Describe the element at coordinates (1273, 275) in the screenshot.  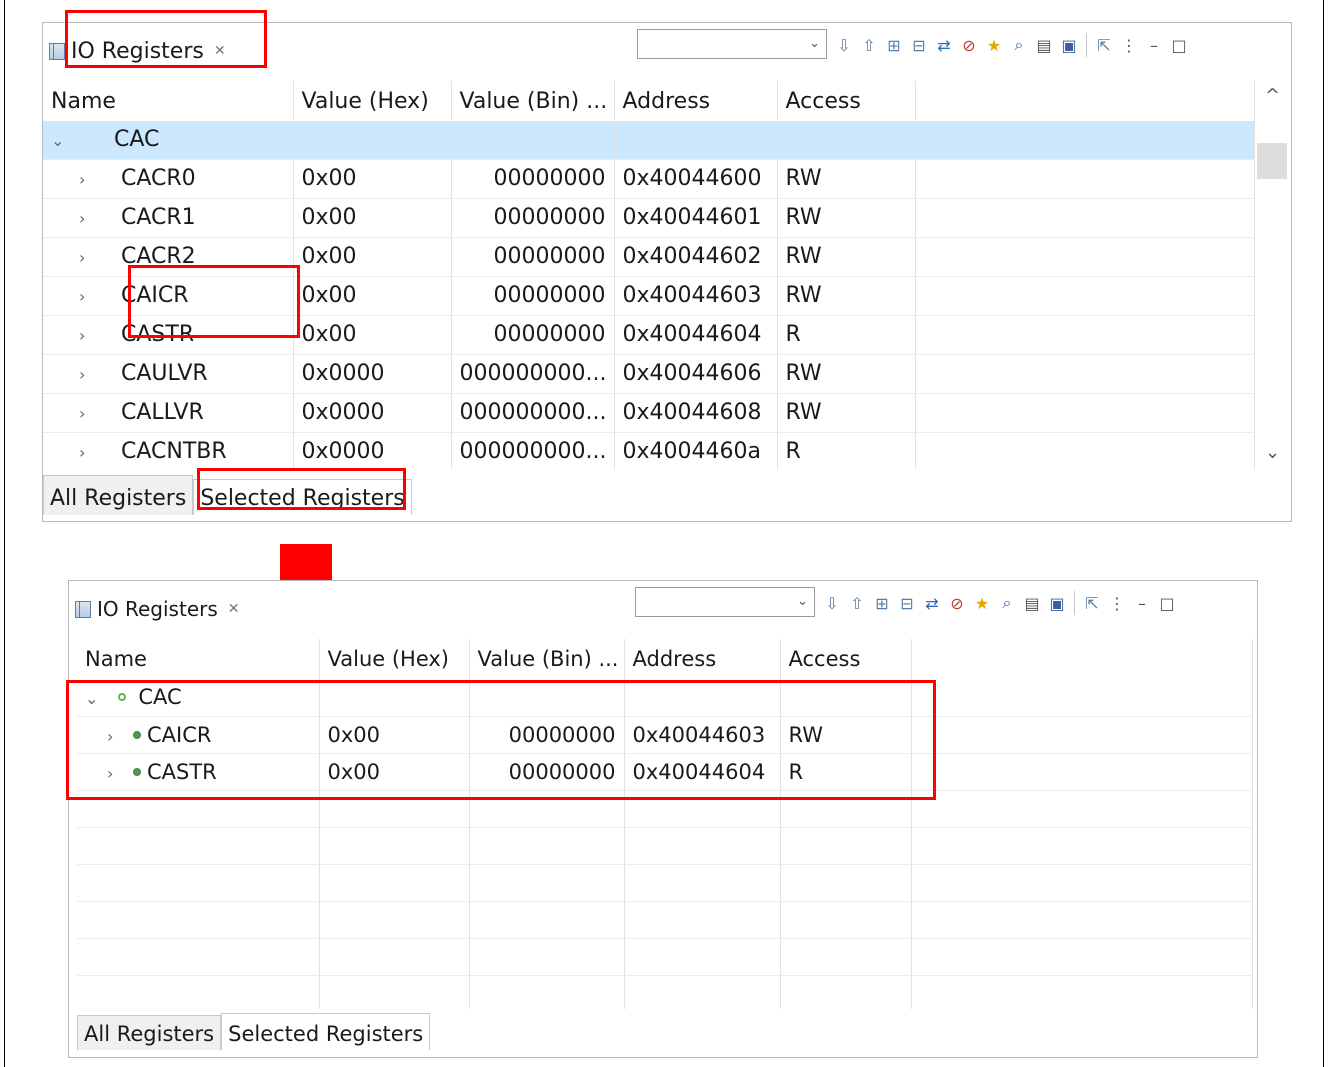
I see `vertical-scrollbar: ^ ⌄` at that location.